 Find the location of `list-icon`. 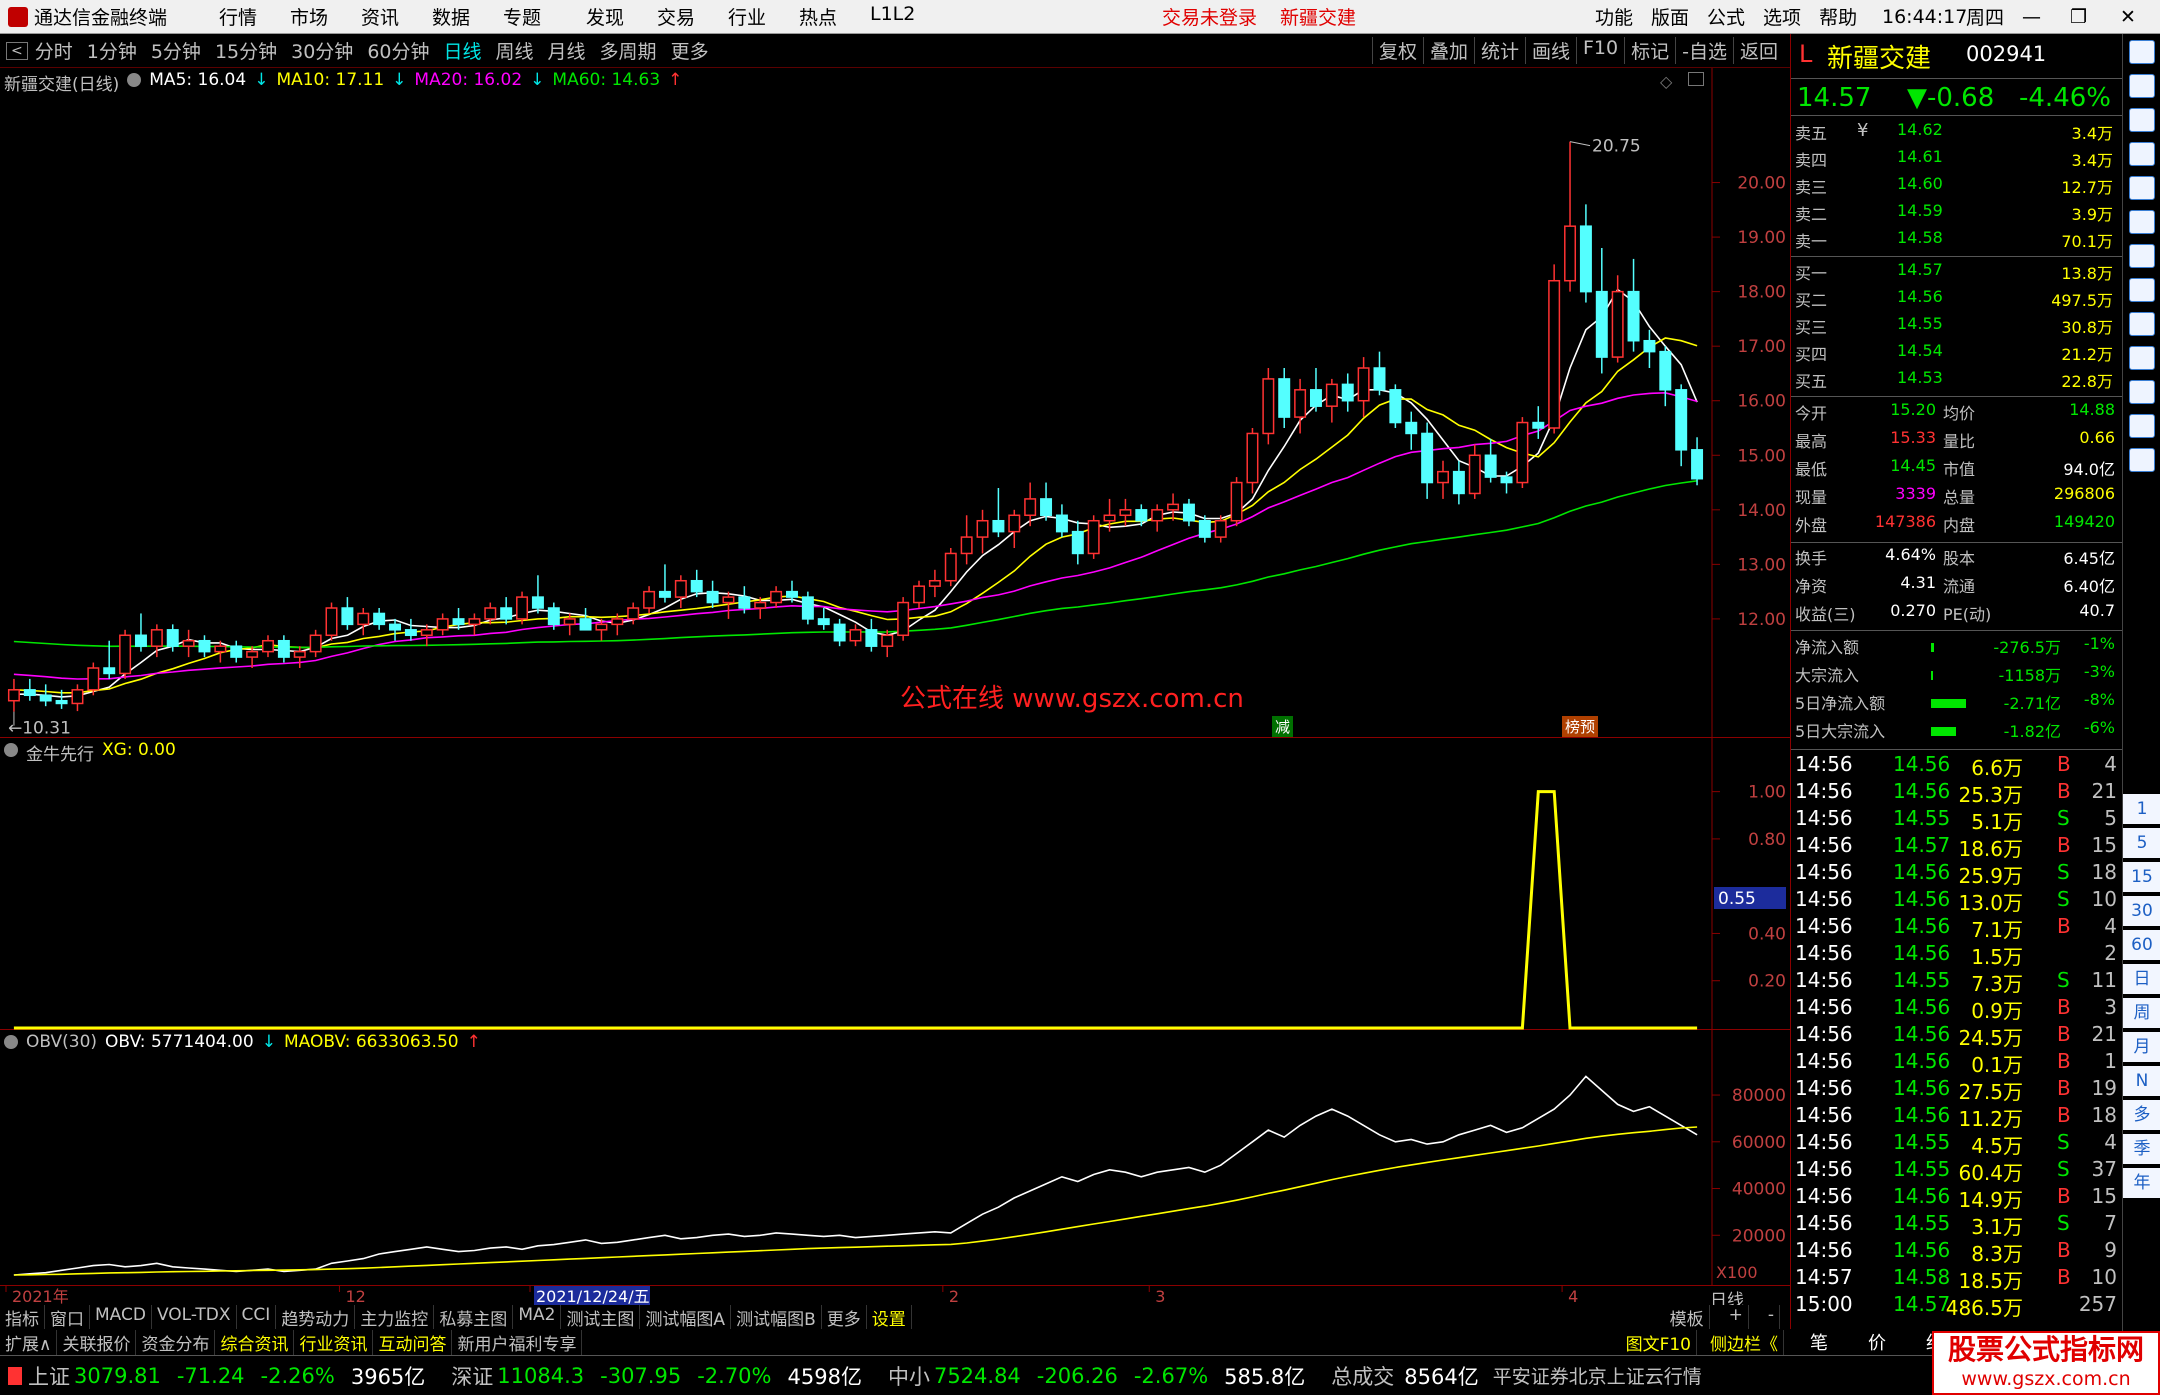

list-icon is located at coordinates (2142, 120).